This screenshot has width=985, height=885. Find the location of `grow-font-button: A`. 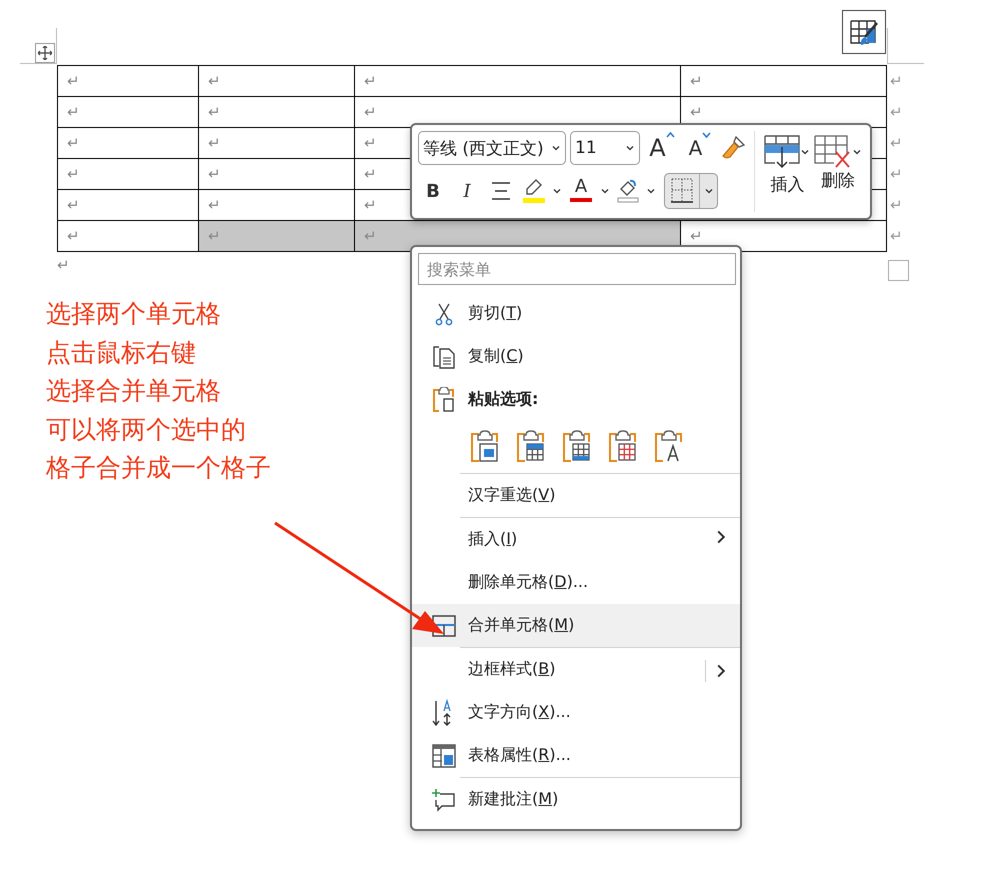

grow-font-button: A is located at coordinates (662, 148).